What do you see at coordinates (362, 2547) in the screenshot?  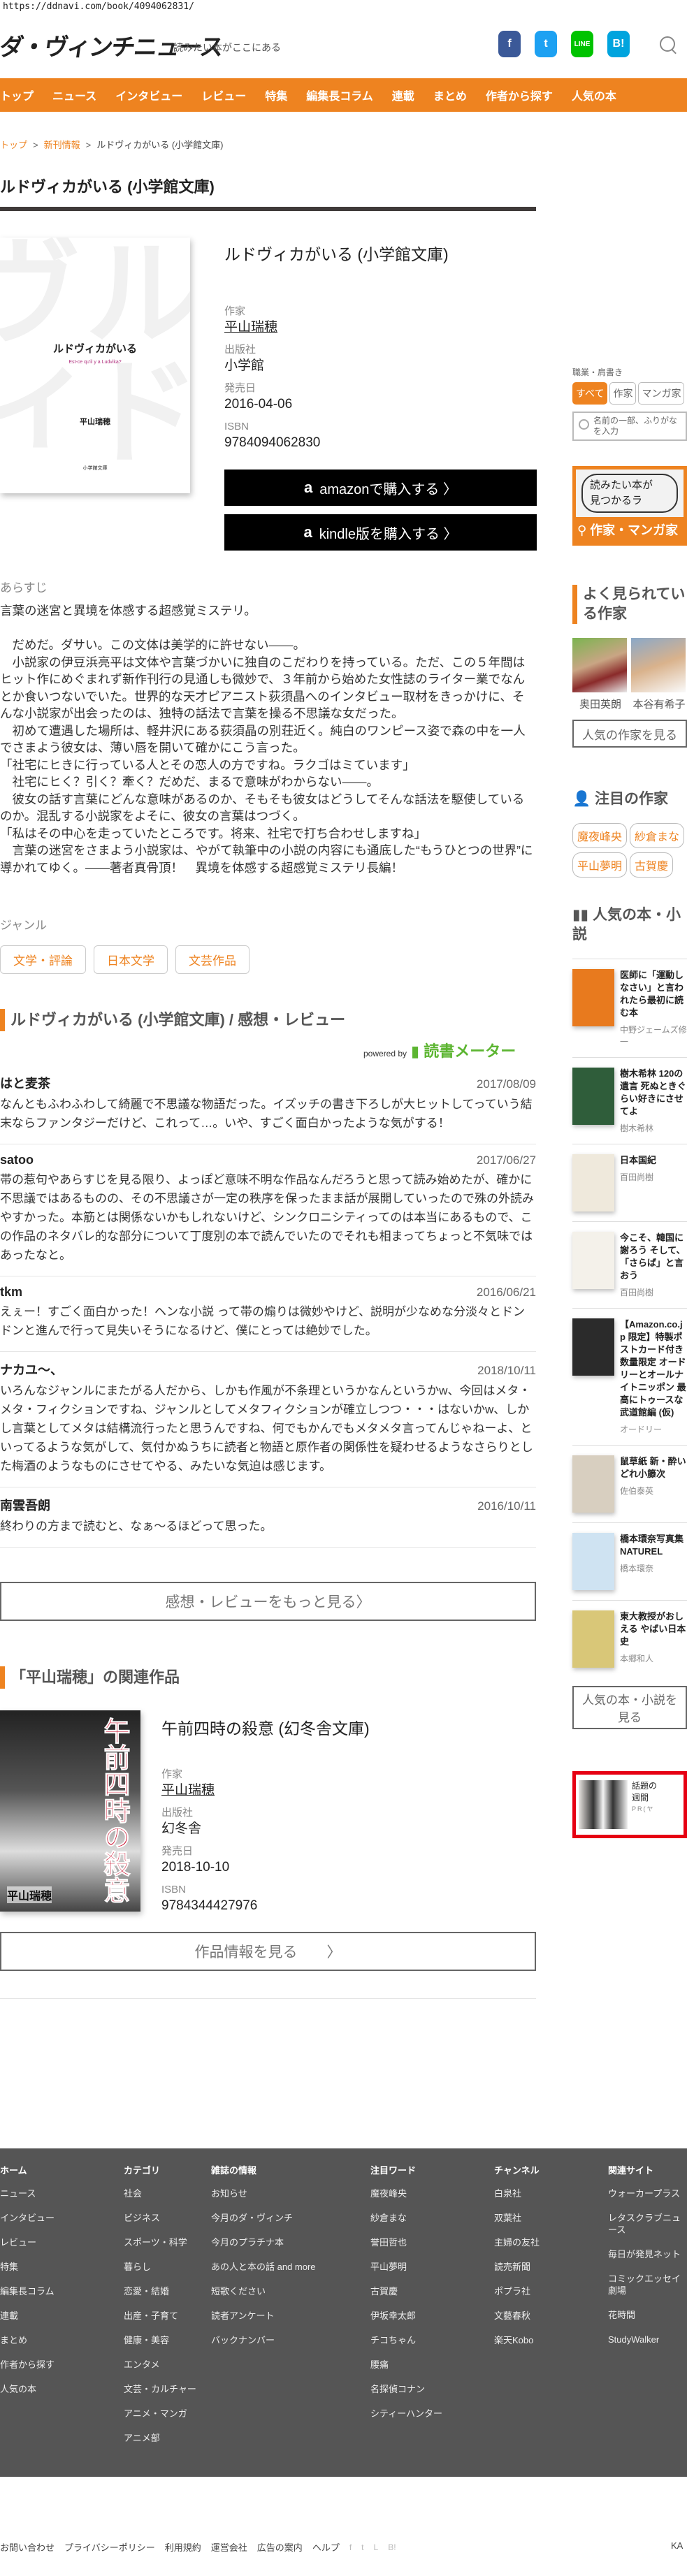 I see `twitter-icon: t` at bounding box center [362, 2547].